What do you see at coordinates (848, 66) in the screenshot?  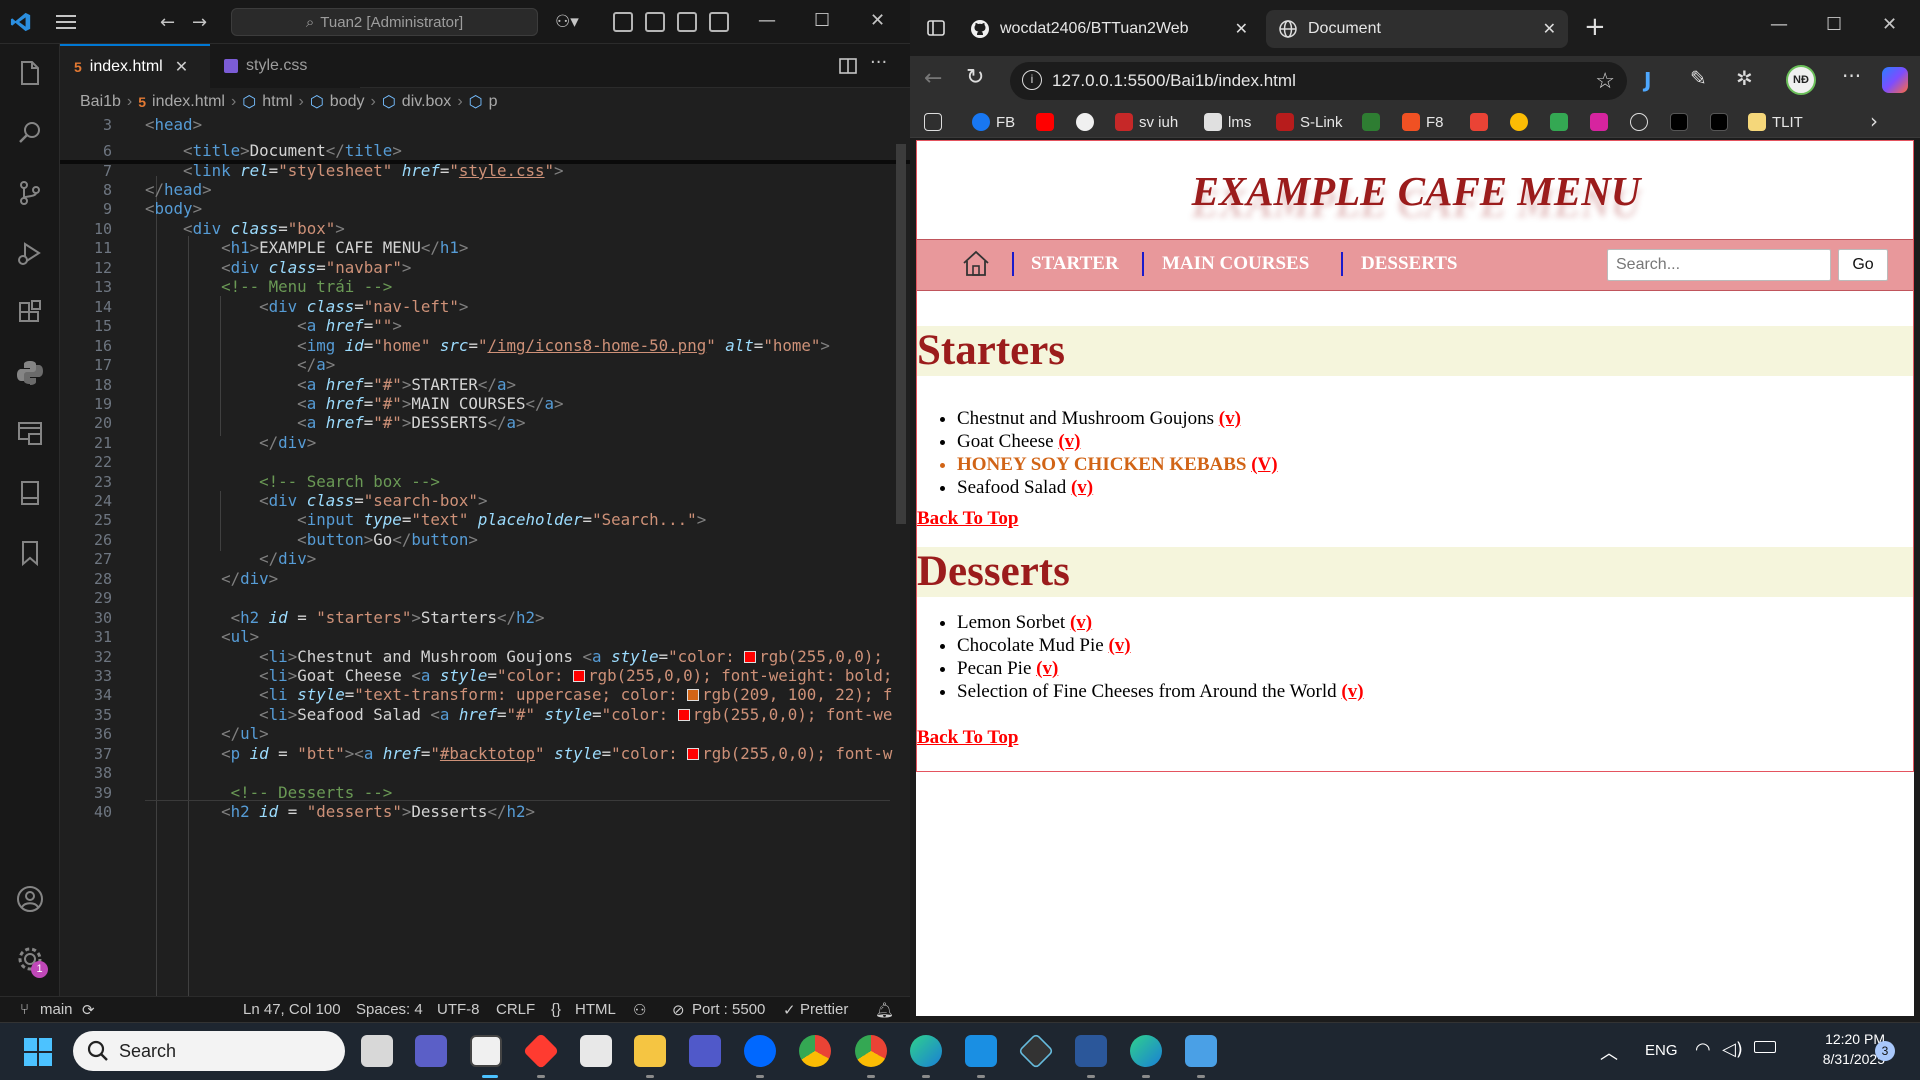 I see `split-editor-icon` at bounding box center [848, 66].